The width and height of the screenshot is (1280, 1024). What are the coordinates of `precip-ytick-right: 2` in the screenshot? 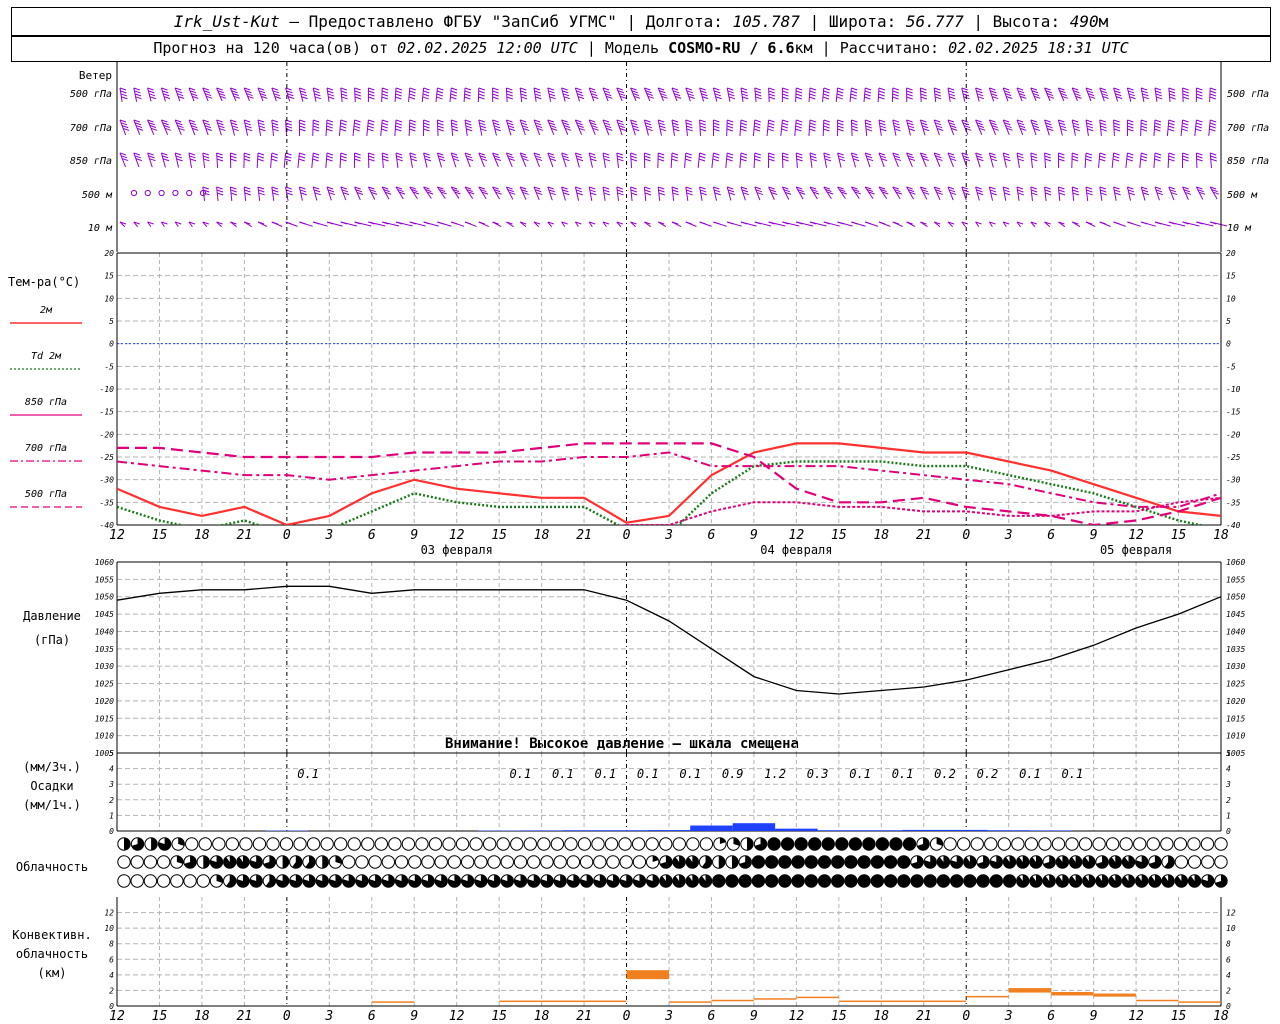 It's located at (1228, 800).